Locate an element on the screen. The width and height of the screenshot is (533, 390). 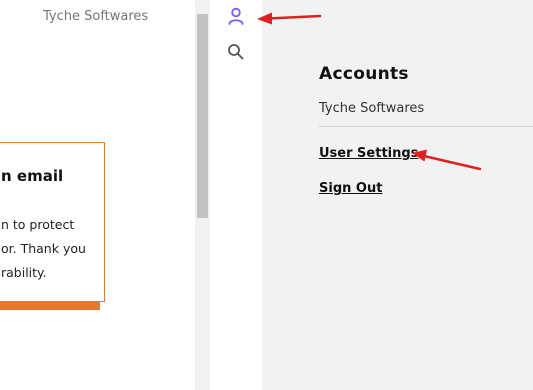
notice-line-2: or. Thank you is located at coordinates (43, 248).